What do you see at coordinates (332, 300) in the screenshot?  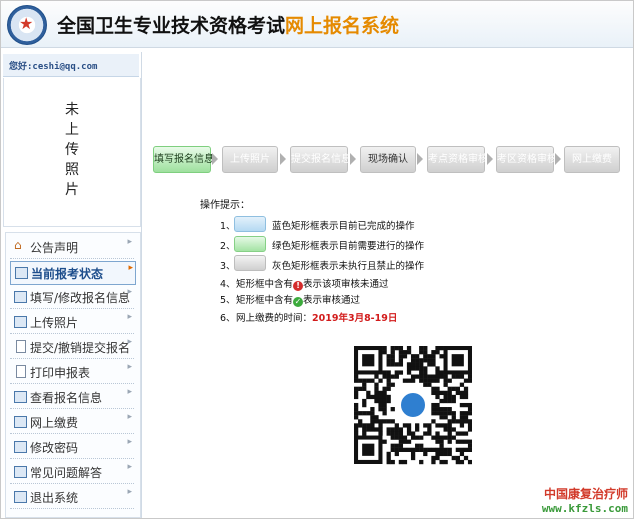 I see `tip-text: 表示审核通过` at bounding box center [332, 300].